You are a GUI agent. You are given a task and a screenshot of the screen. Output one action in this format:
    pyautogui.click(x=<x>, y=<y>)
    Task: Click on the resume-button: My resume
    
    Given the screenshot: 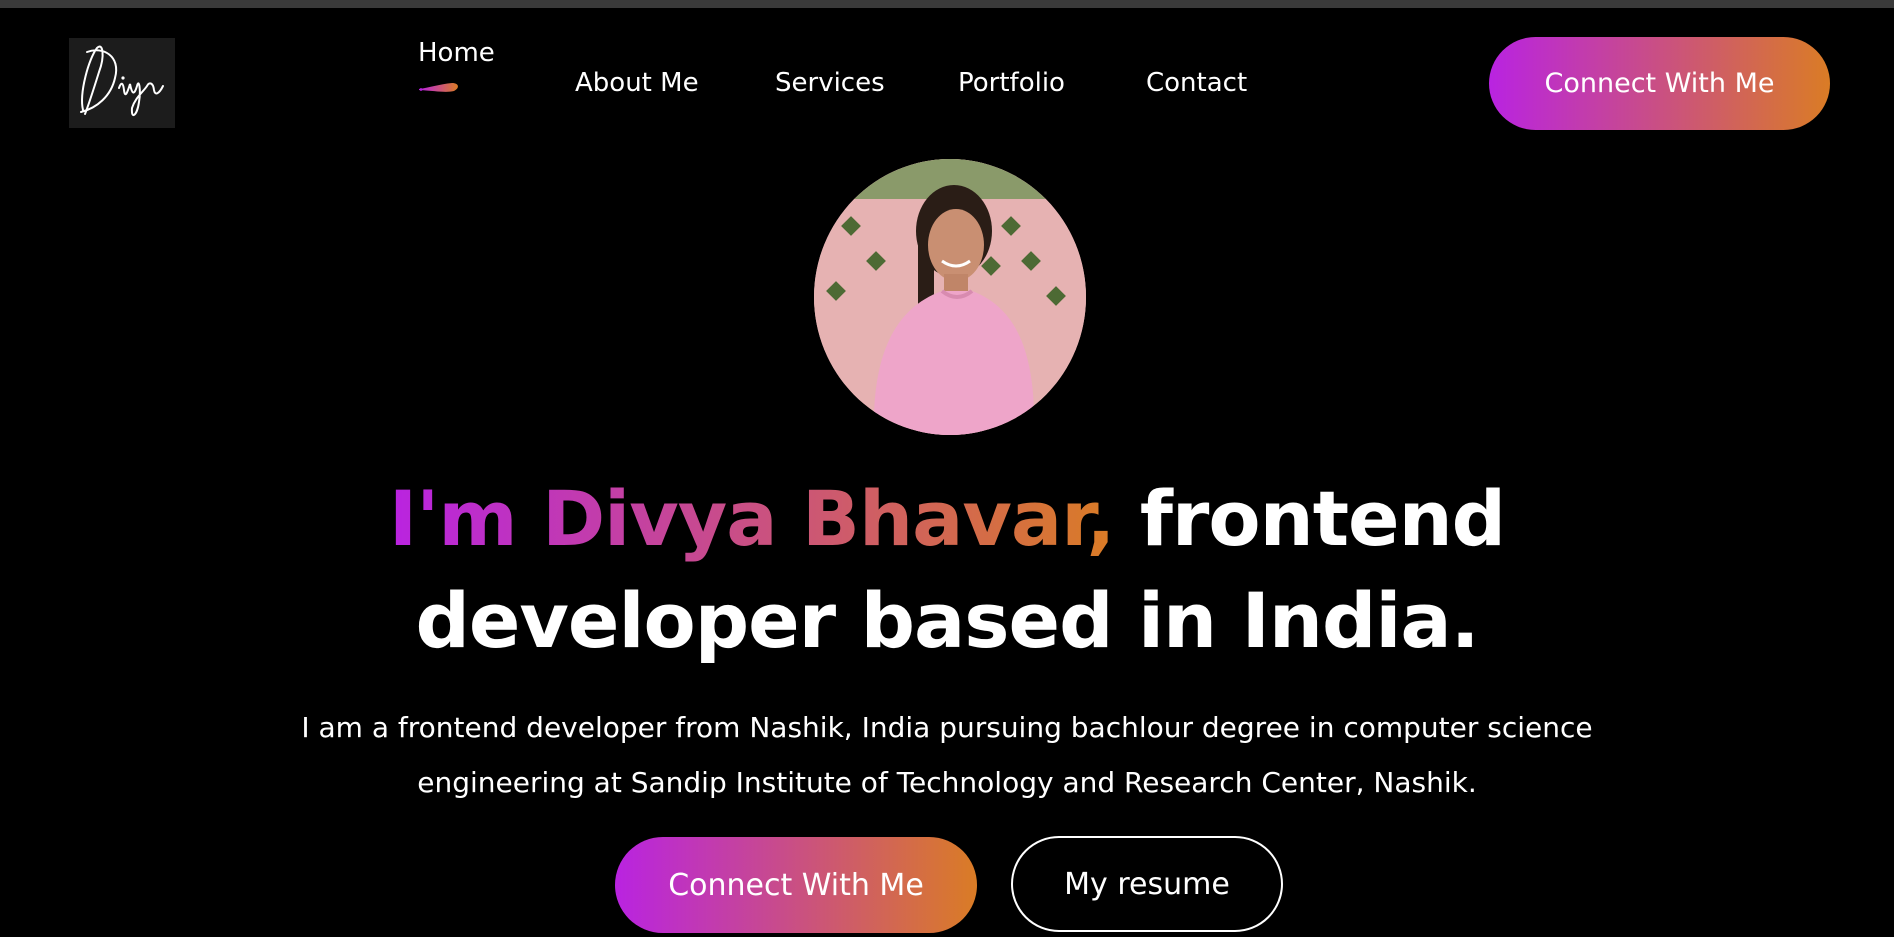 What is the action you would take?
    pyautogui.click(x=1147, y=884)
    